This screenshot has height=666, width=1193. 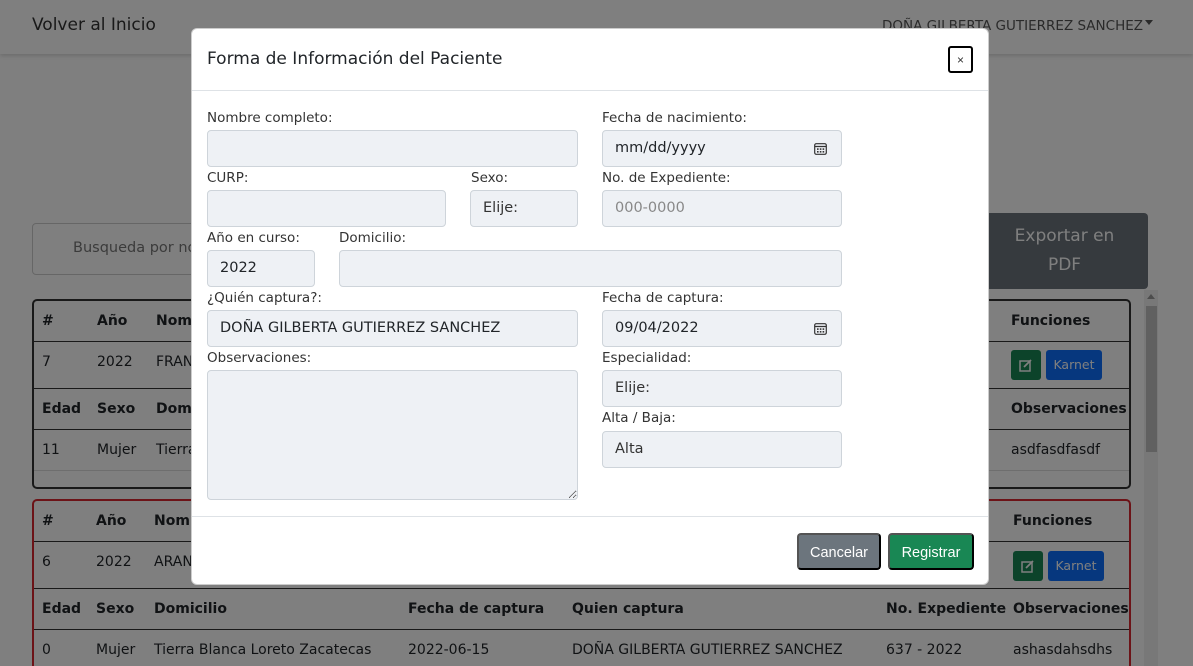 I want to click on curp-input, so click(x=326, y=208).